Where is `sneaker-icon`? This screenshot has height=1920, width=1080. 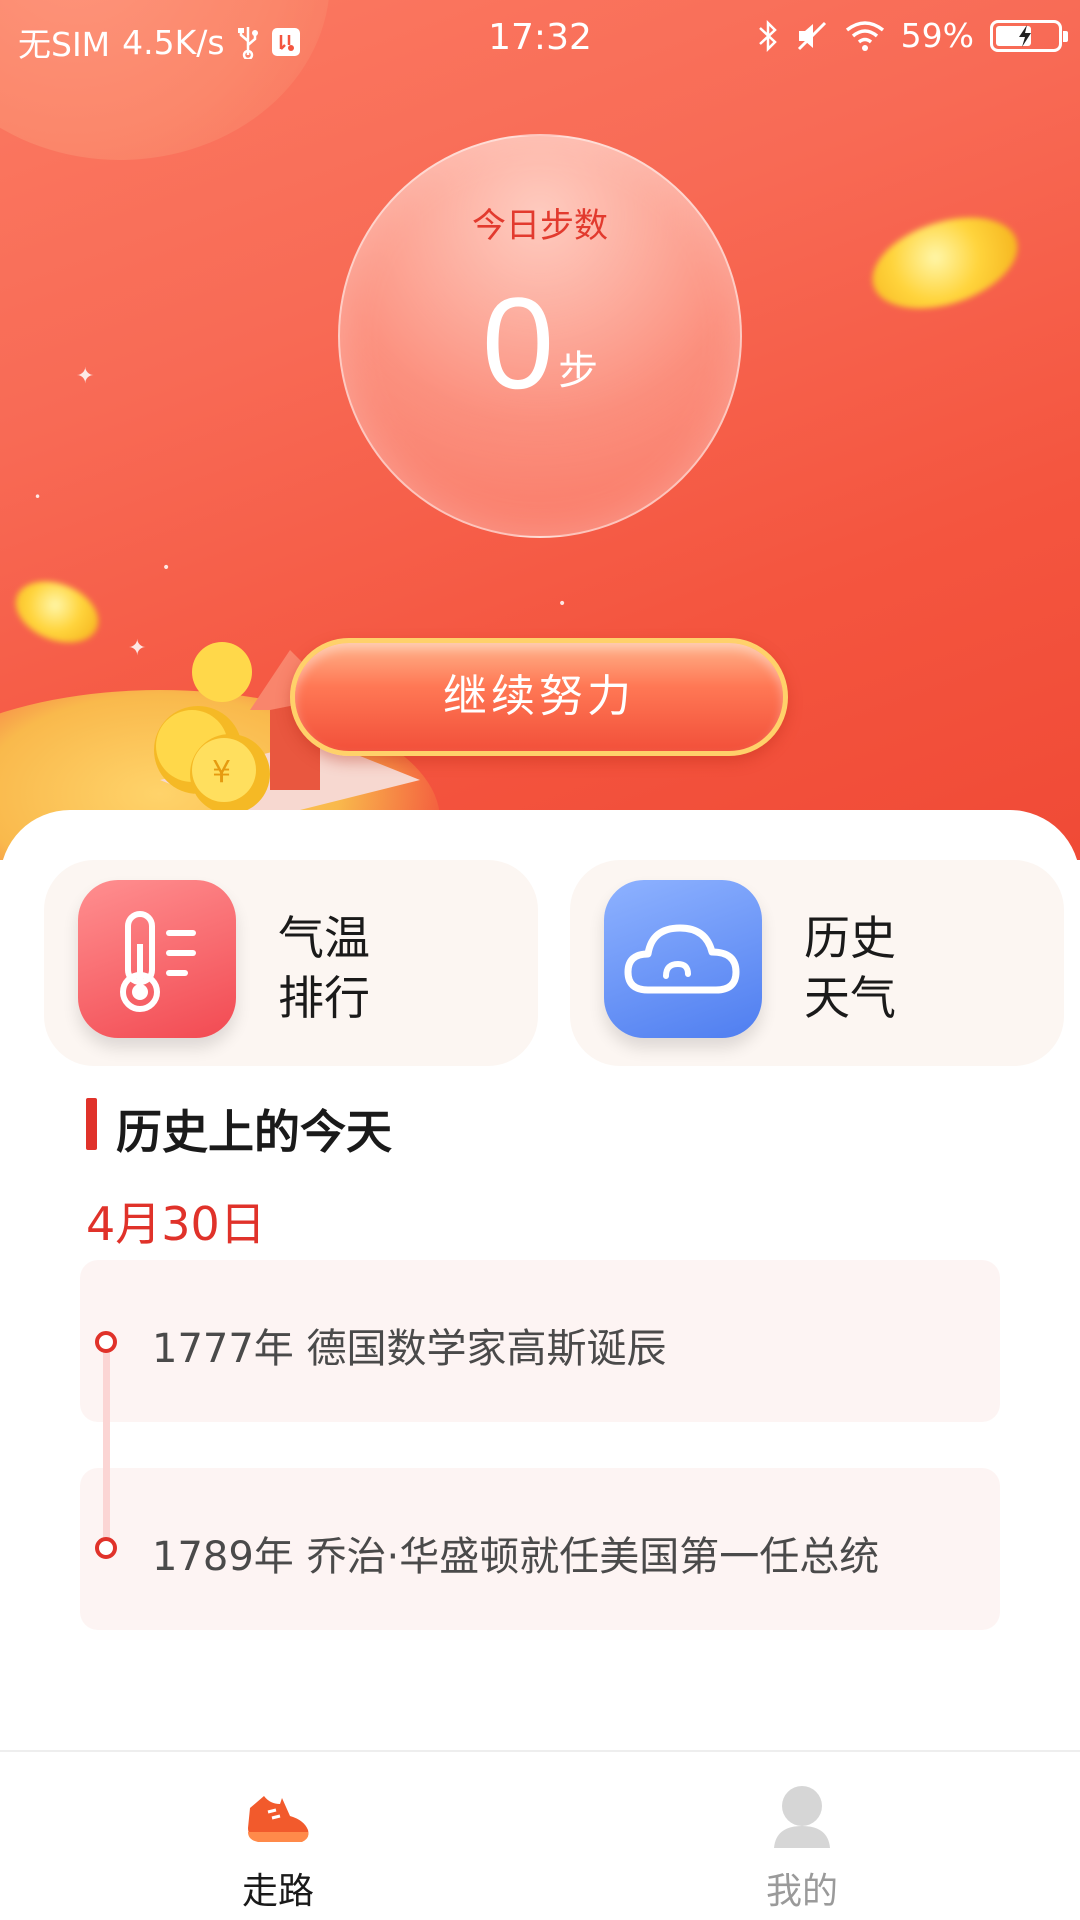 sneaker-icon is located at coordinates (278, 1816).